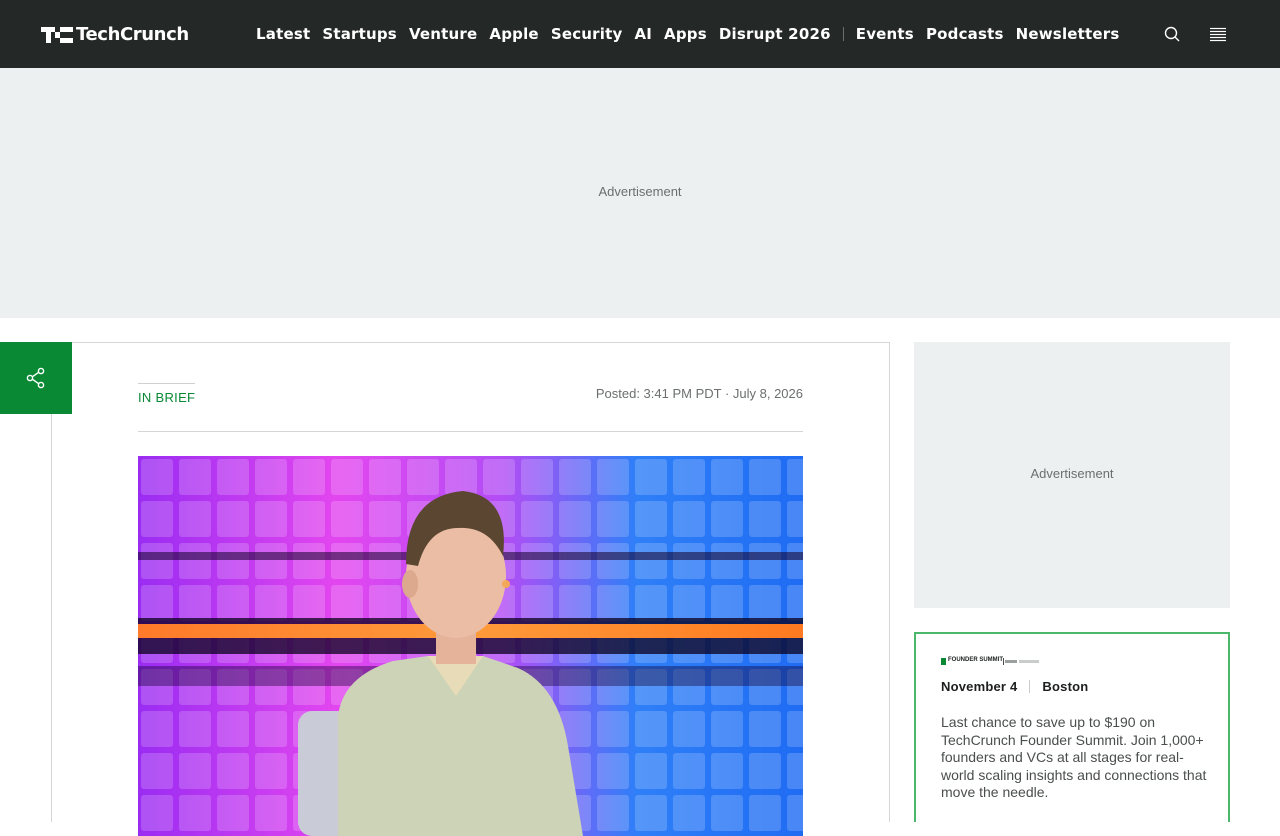 Image resolution: width=1280 pixels, height=836 pixels. I want to click on sidebar-advertisement: Advertisement, so click(1072, 475).